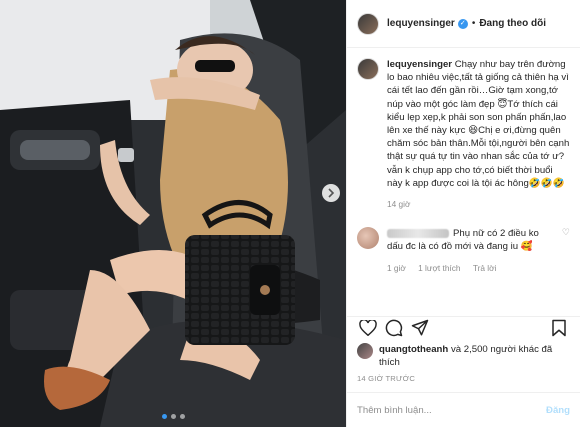  I want to click on carousel-dots, so click(173, 416).